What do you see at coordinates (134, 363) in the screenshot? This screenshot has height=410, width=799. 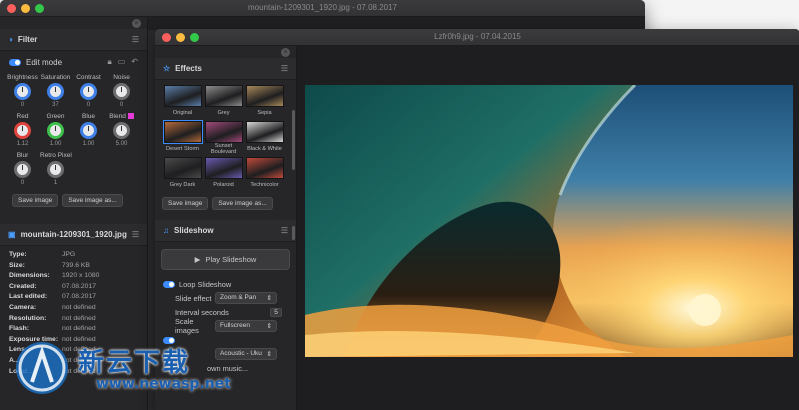 I see `watermark-cn-text: 新云下载` at bounding box center [134, 363].